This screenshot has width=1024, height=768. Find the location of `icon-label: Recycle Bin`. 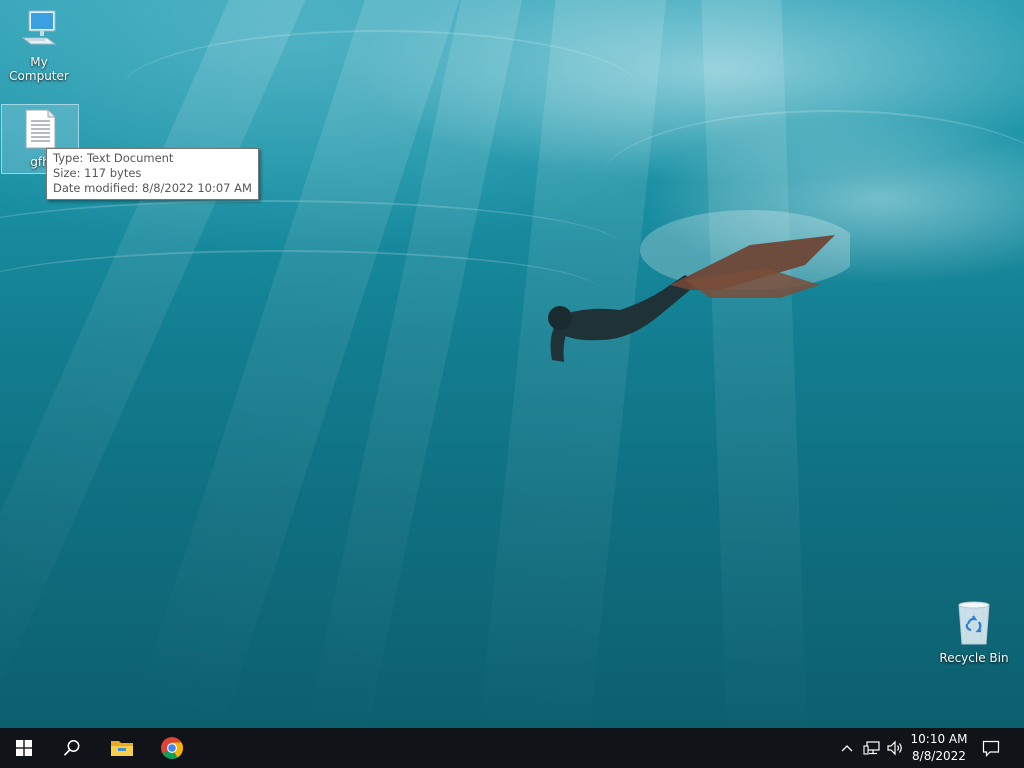

icon-label: Recycle Bin is located at coordinates (974, 658).